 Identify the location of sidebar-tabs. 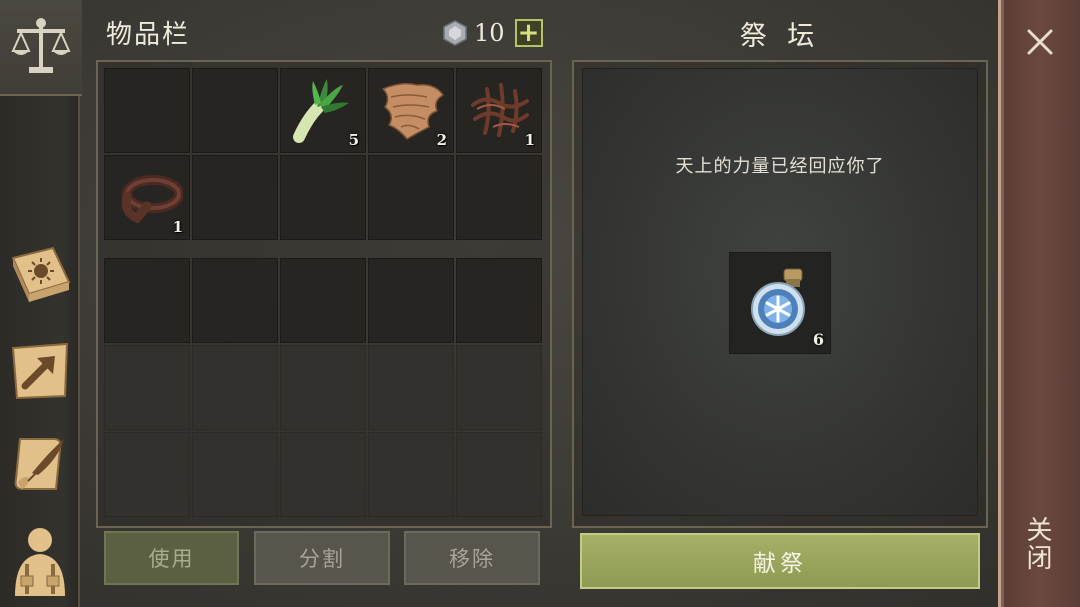
(41, 303).